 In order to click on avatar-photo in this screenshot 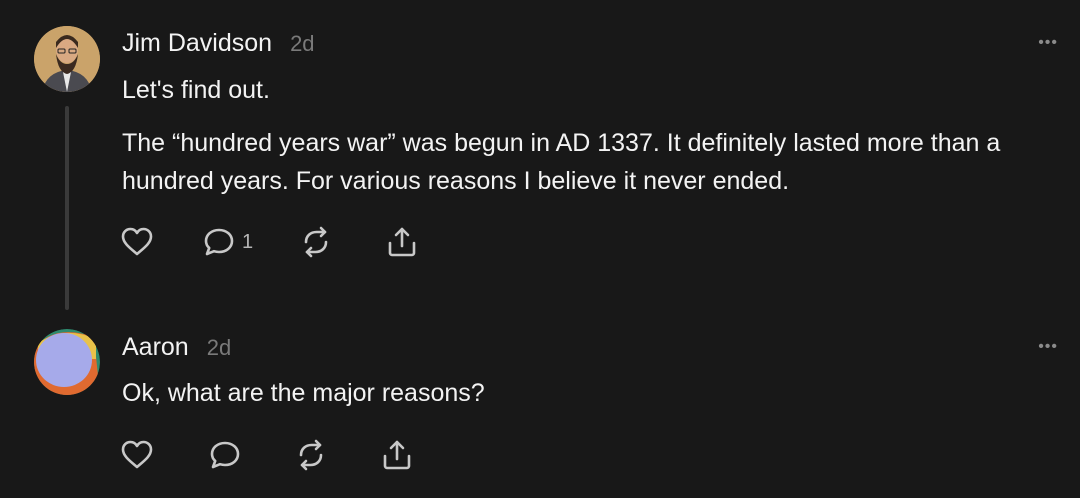, I will do `click(67, 59)`.